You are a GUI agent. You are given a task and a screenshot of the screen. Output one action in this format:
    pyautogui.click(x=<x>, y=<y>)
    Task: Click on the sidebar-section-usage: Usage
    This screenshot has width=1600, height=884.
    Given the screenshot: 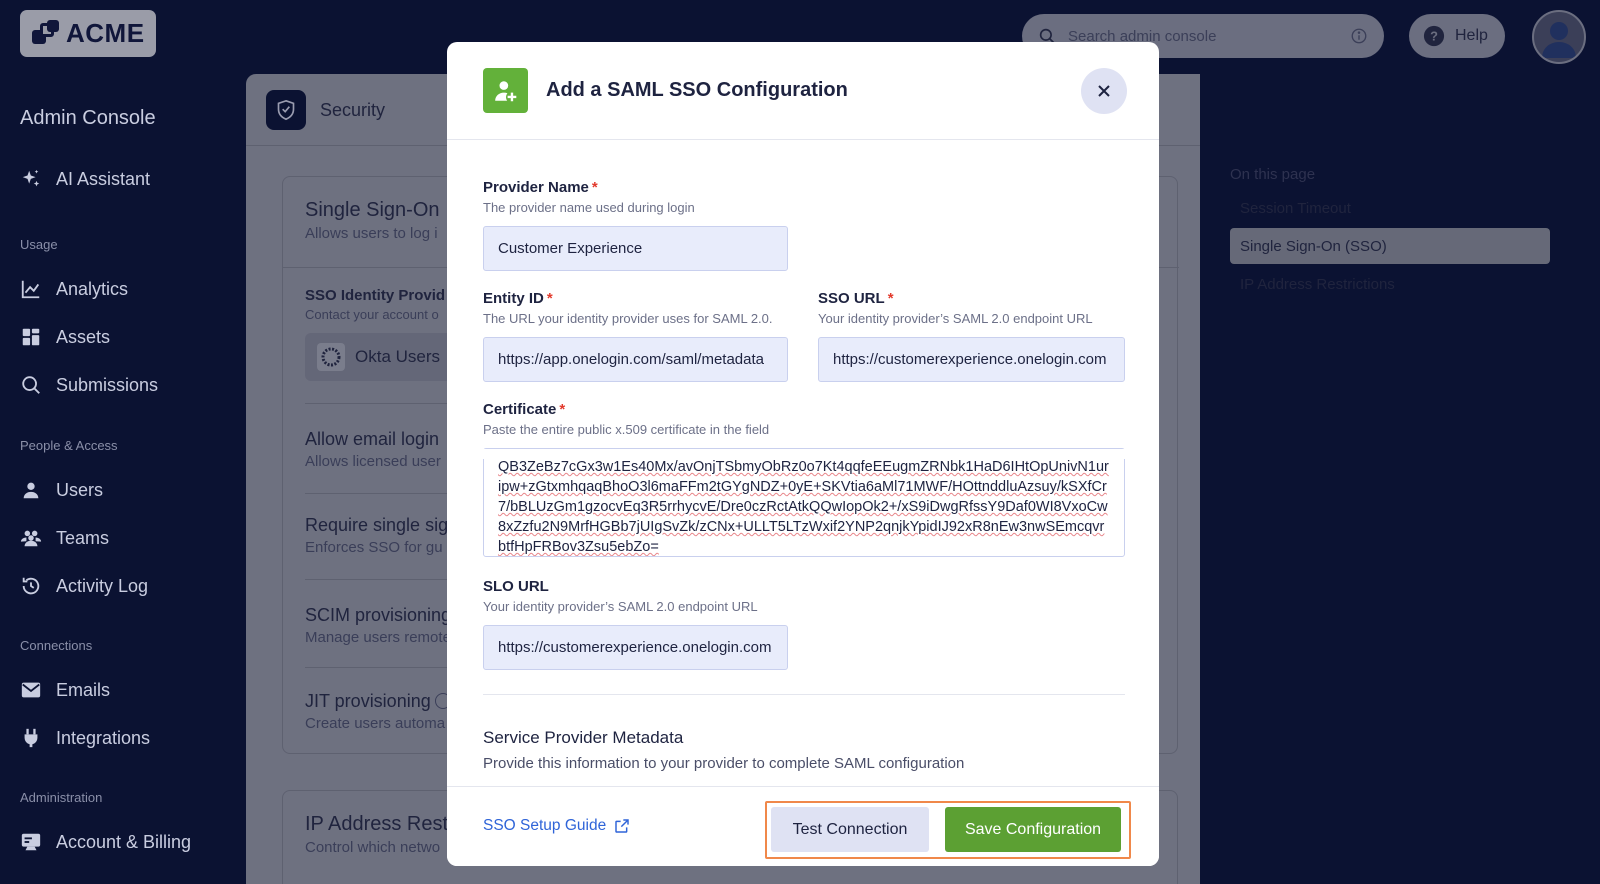 What is the action you would take?
    pyautogui.click(x=39, y=244)
    